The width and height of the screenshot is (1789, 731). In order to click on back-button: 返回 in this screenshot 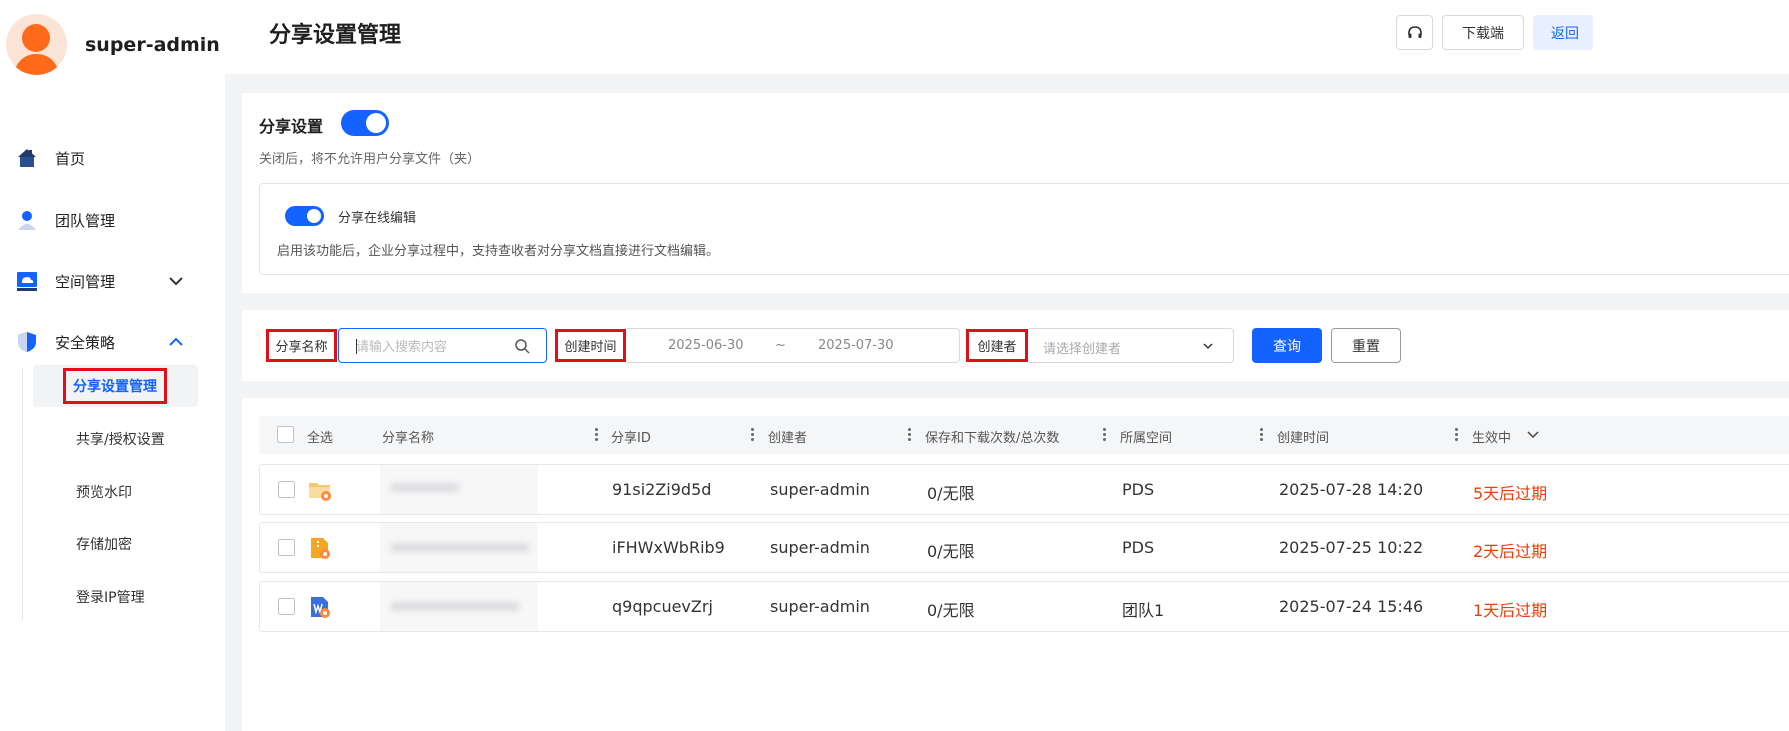, I will do `click(1563, 32)`.